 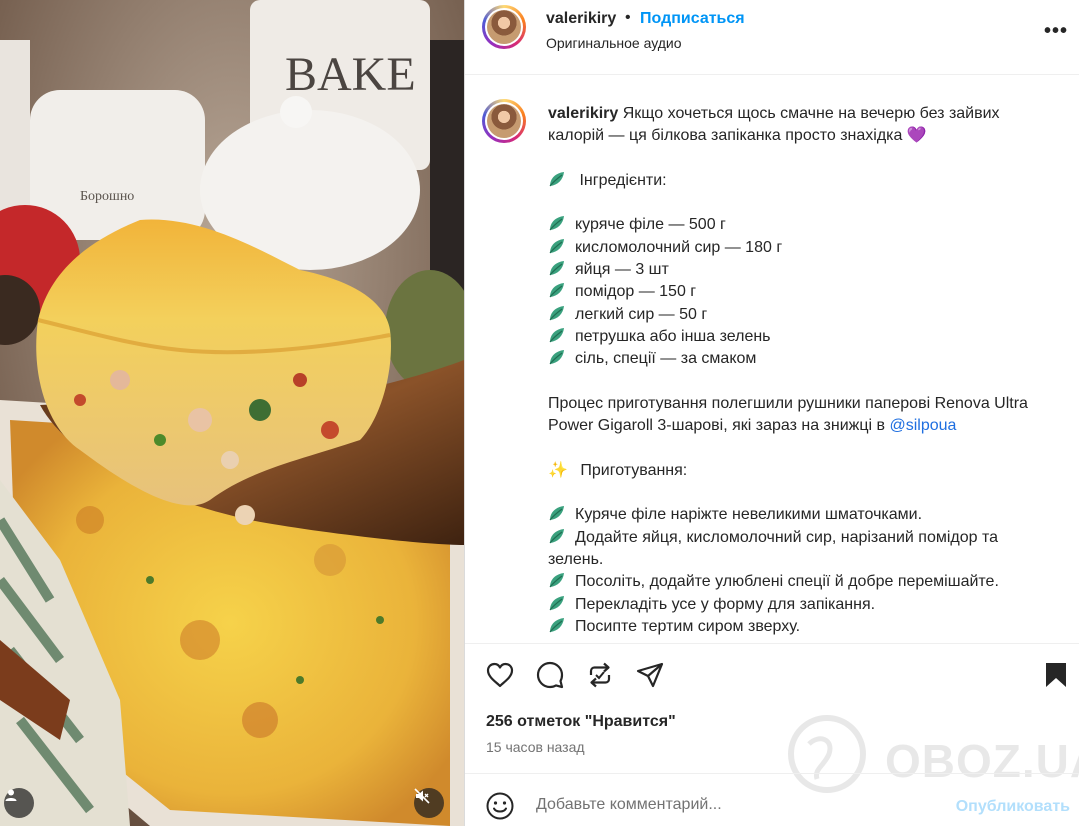 I want to click on user-icon, so click(x=11, y=795).